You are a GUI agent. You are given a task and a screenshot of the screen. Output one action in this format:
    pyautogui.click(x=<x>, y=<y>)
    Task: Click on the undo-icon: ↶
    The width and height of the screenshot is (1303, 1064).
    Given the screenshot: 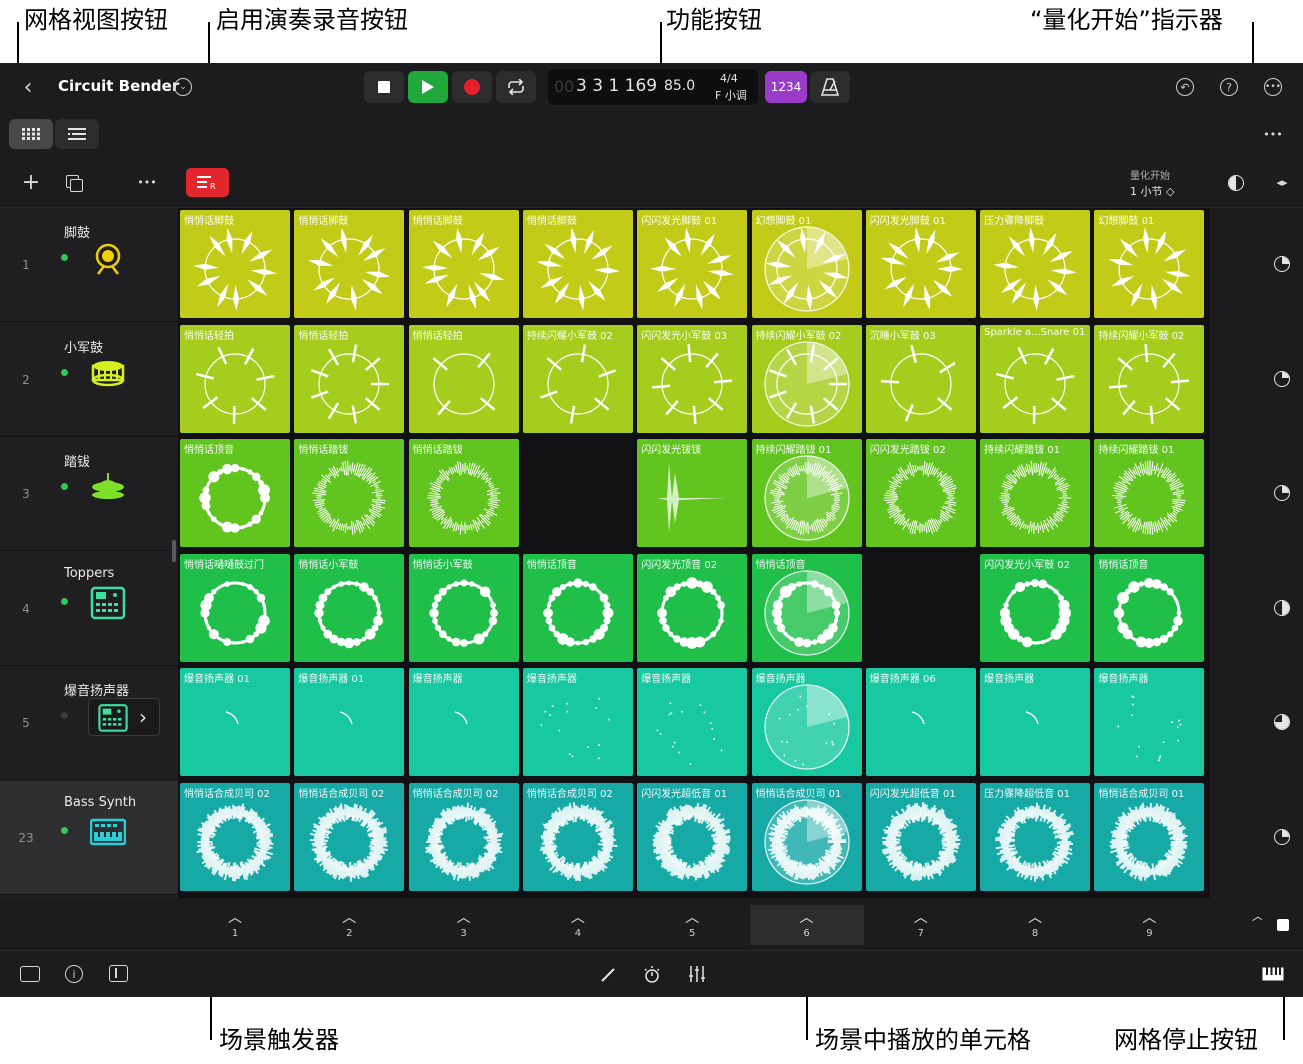 What is the action you would take?
    pyautogui.click(x=1185, y=87)
    